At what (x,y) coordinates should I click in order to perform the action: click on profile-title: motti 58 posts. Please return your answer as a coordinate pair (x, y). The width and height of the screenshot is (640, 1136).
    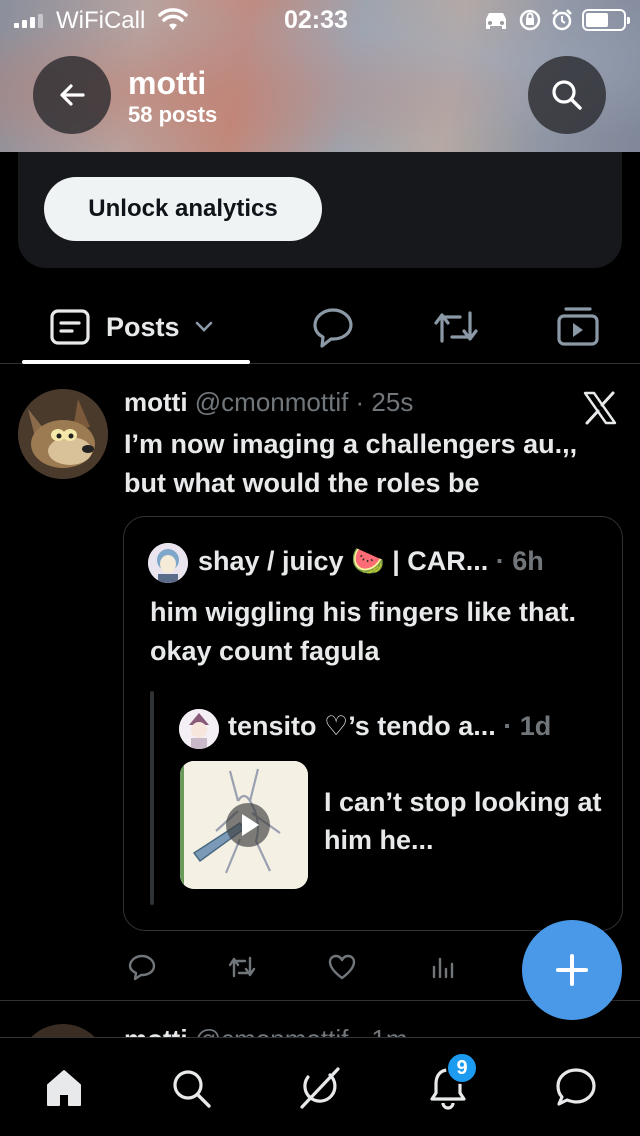
    Looking at the image, I should click on (172, 97).